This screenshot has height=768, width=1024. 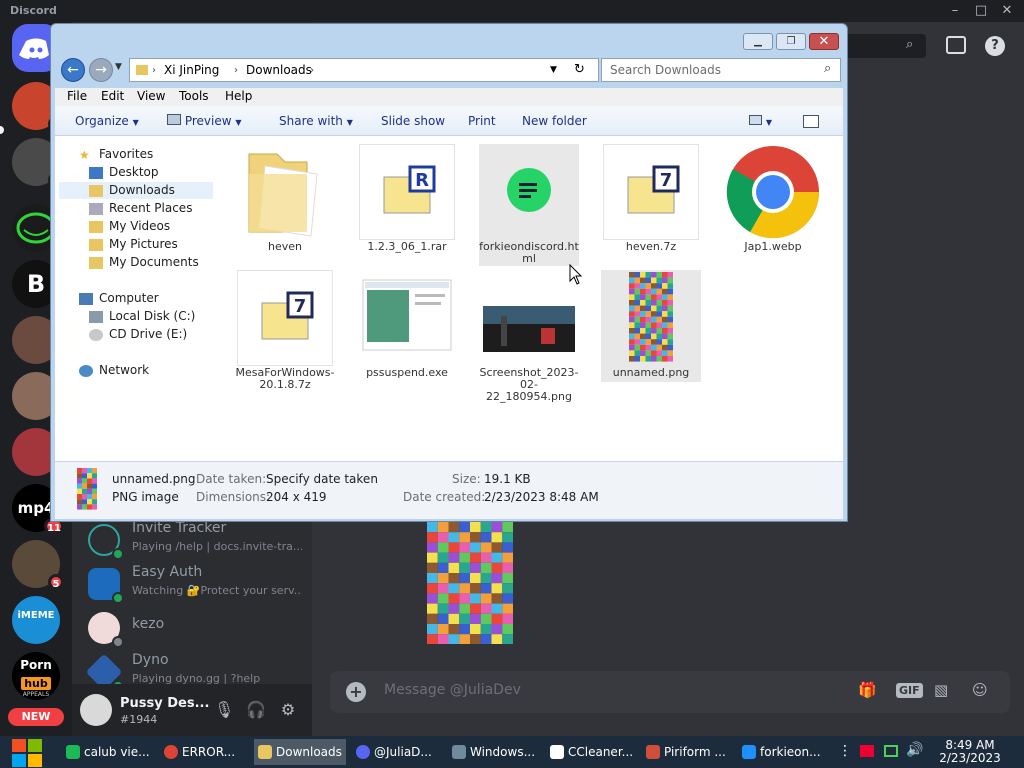 I want to click on file-item: R 1.2.3_06_1.rar, so click(x=407, y=200).